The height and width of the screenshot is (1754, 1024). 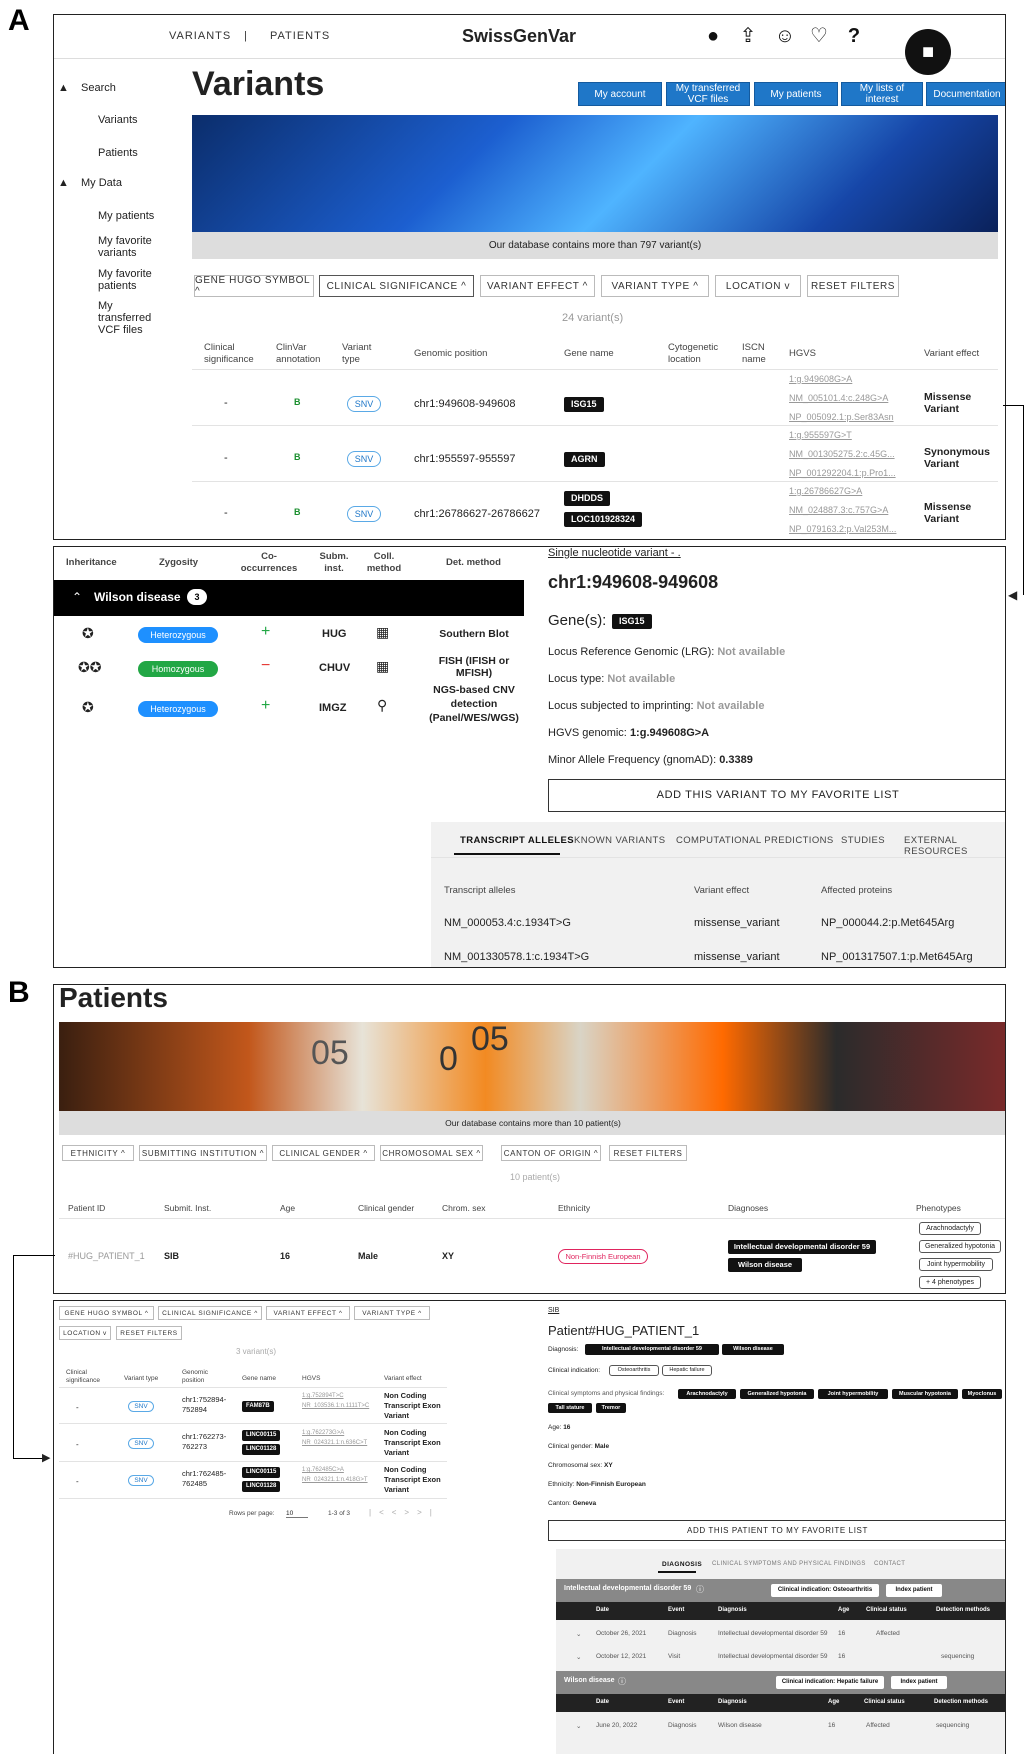 What do you see at coordinates (950, 1228) in the screenshot?
I see `phenotype-chip: Arachnodactyly` at bounding box center [950, 1228].